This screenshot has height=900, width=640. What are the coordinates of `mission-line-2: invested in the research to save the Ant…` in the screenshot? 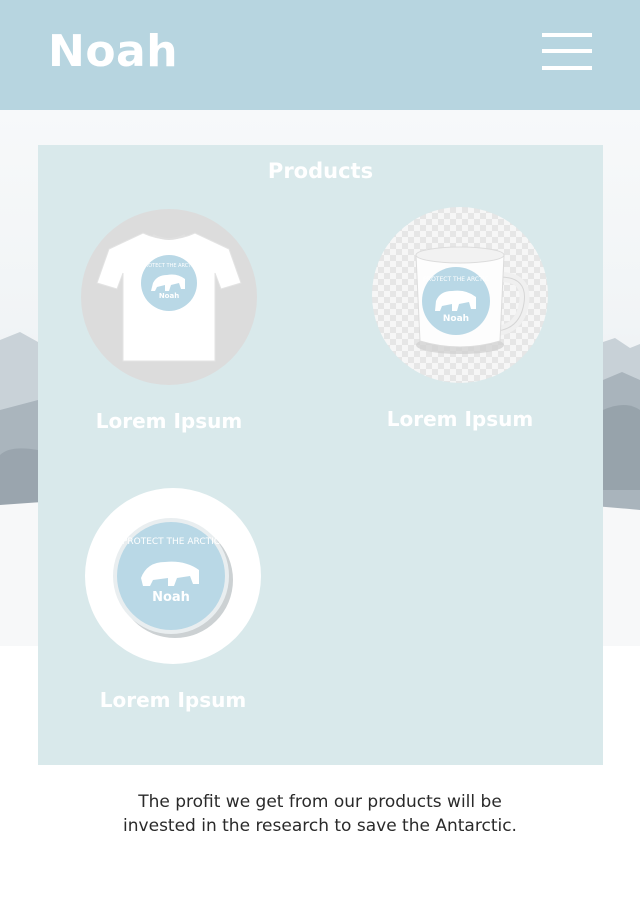 It's located at (320, 826).